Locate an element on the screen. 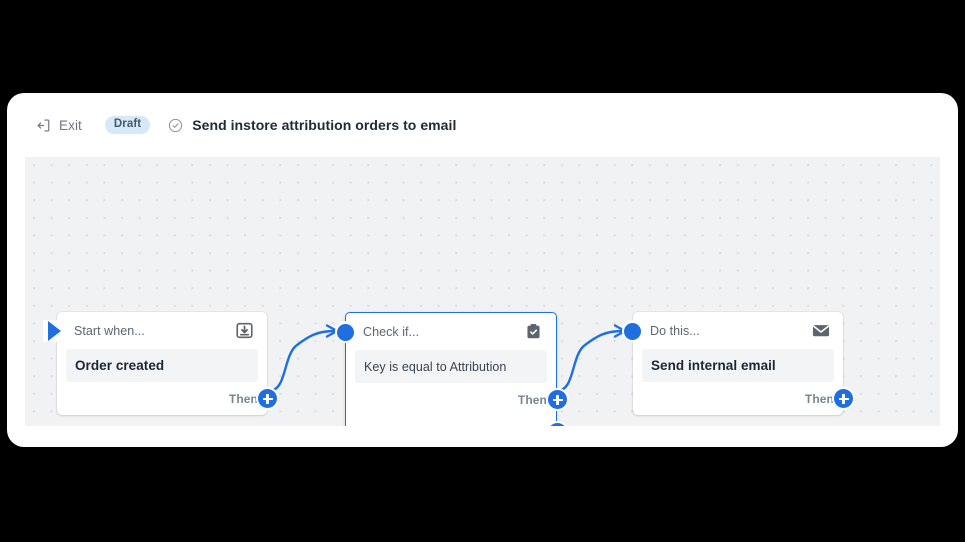  check-circle-icon is located at coordinates (175, 125).